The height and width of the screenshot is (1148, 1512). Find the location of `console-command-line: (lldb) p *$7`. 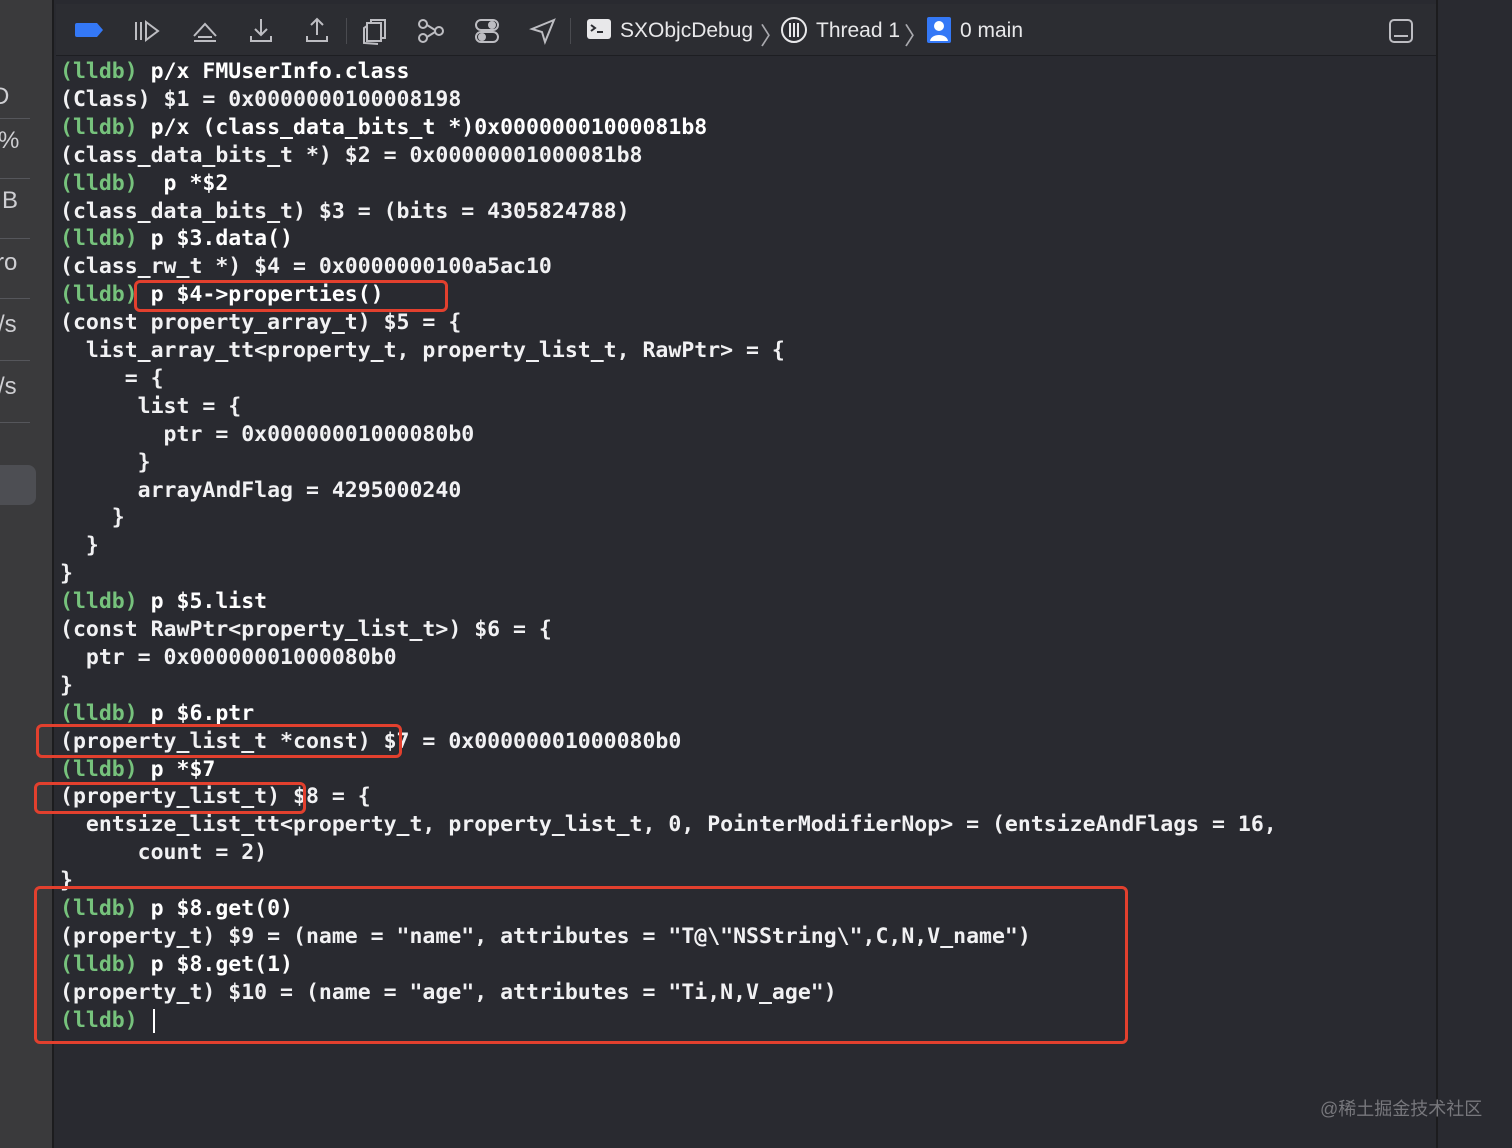

console-command-line: (lldb) p *$7 is located at coordinates (137, 770).